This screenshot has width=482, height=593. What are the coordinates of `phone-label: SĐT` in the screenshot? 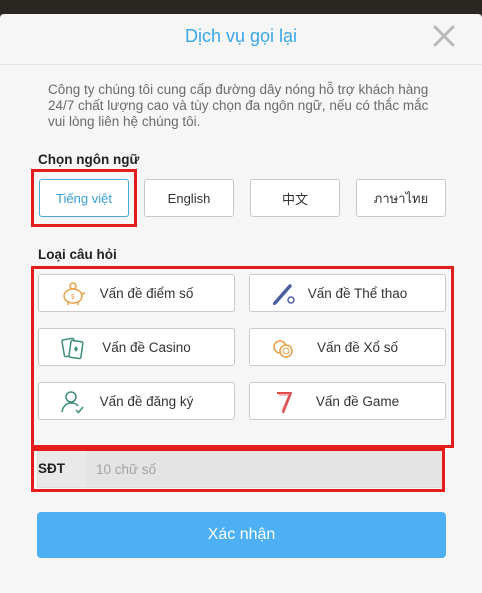 It's located at (51, 468).